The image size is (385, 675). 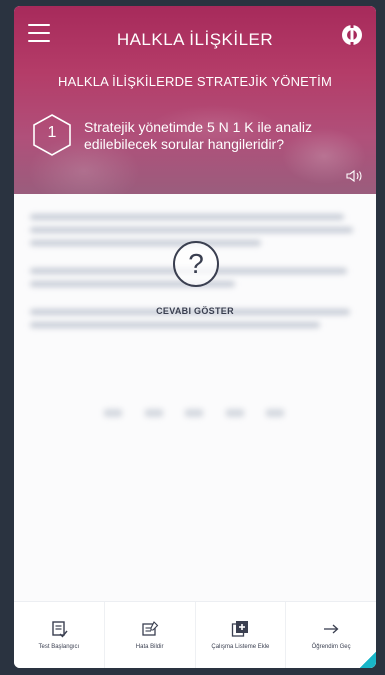 What do you see at coordinates (240, 647) in the screenshot?
I see `add-study-list-label: Çalışma Listeme Ekle` at bounding box center [240, 647].